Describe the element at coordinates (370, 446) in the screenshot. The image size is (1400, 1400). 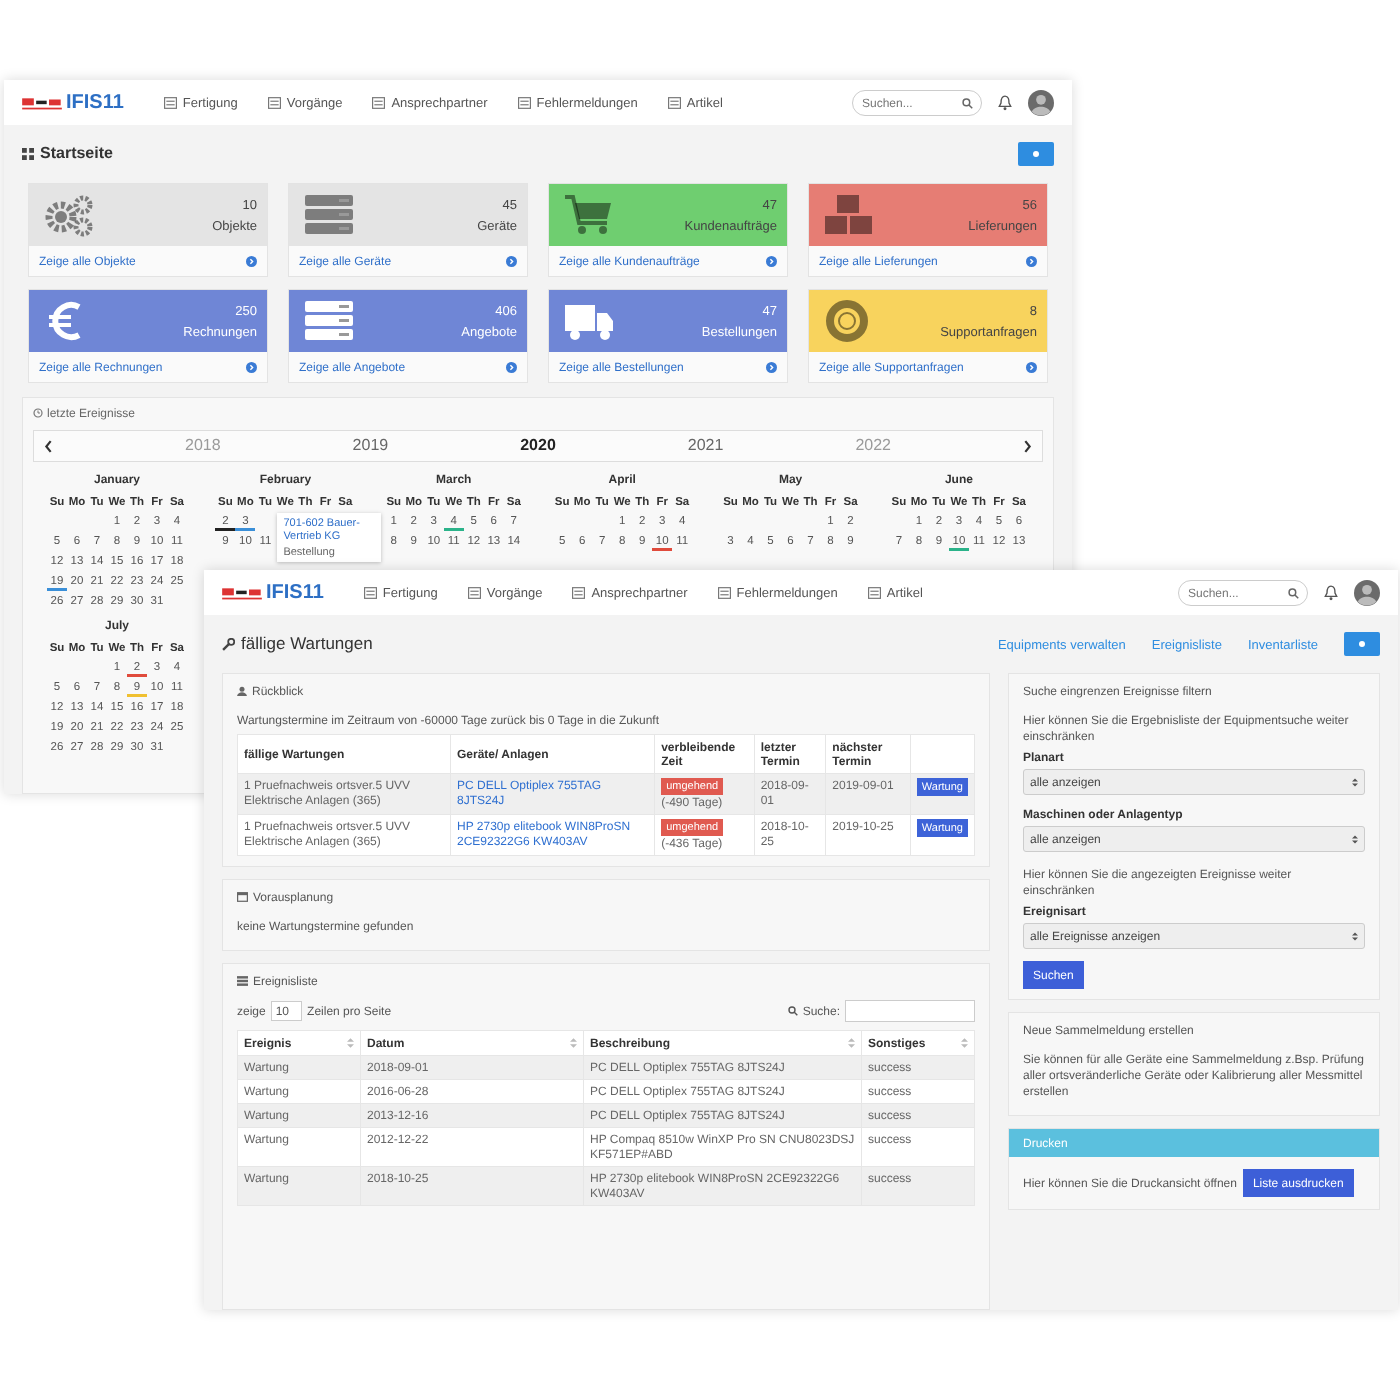
I see `year-link: 2019` at that location.